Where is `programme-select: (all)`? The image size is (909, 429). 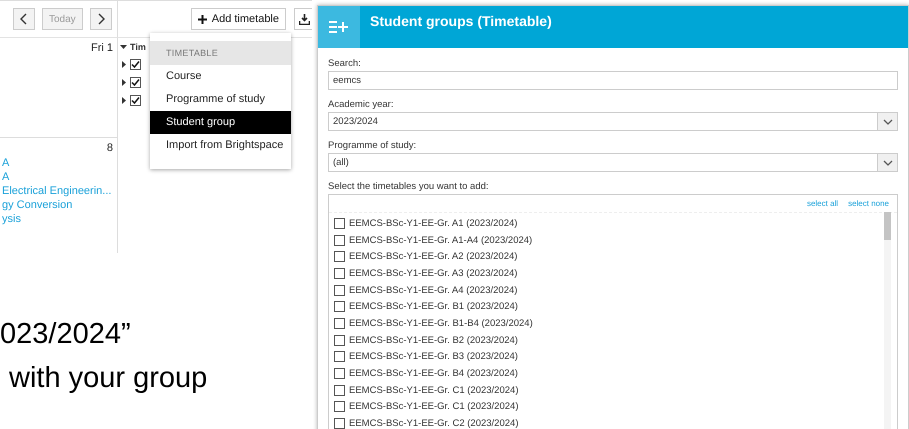
programme-select: (all) is located at coordinates (613, 162).